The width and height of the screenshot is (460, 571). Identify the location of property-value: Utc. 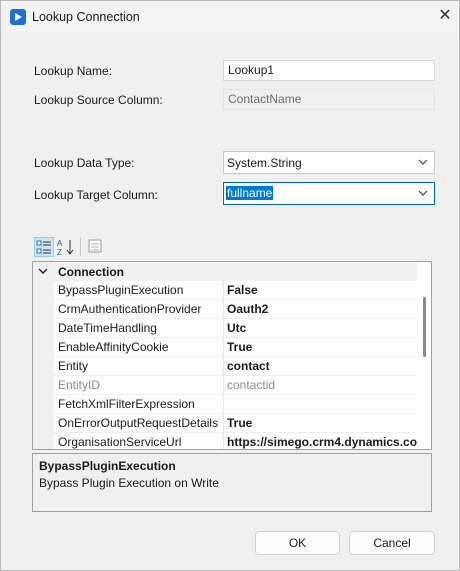
(236, 328).